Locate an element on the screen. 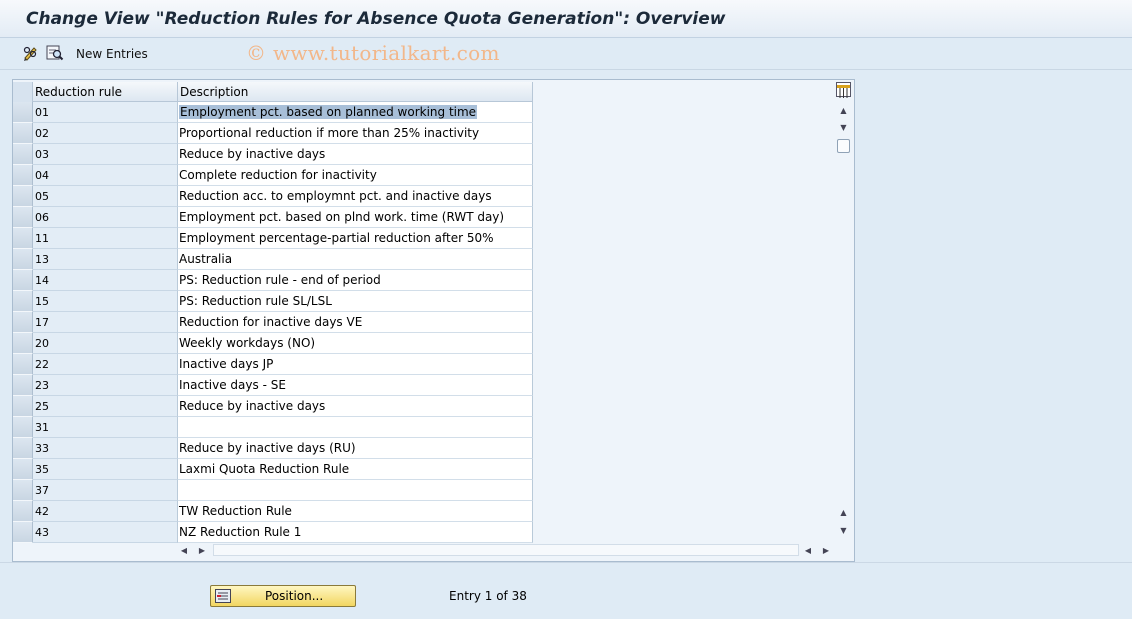 The height and width of the screenshot is (619, 1132). table-row: 15 PS: Reduction rule SL/LSL is located at coordinates (273, 301).